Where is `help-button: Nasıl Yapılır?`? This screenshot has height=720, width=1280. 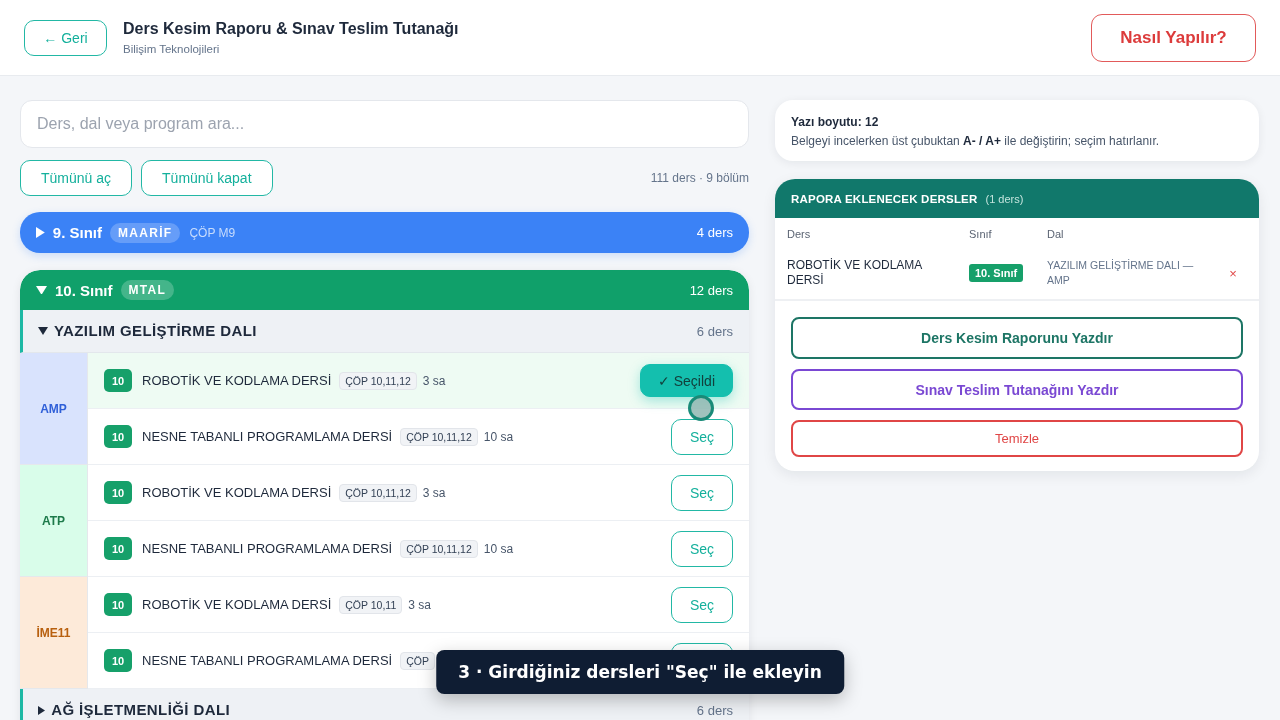 help-button: Nasıl Yapılır? is located at coordinates (1173, 37).